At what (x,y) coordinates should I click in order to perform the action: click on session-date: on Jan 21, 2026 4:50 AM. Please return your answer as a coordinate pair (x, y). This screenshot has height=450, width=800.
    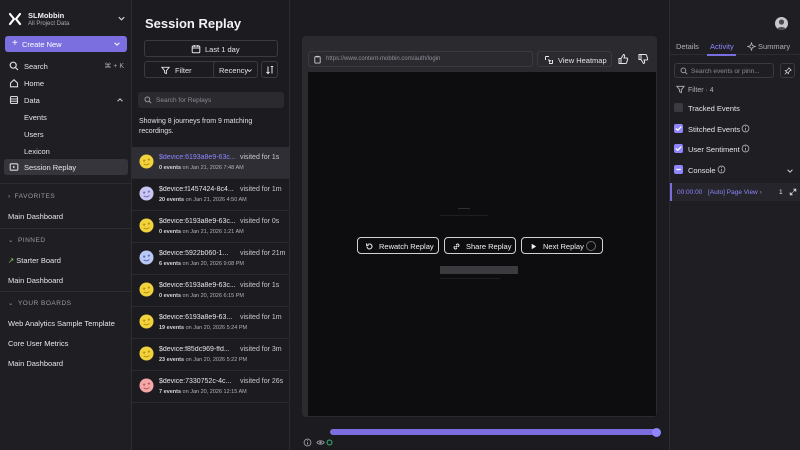
    Looking at the image, I should click on (216, 200).